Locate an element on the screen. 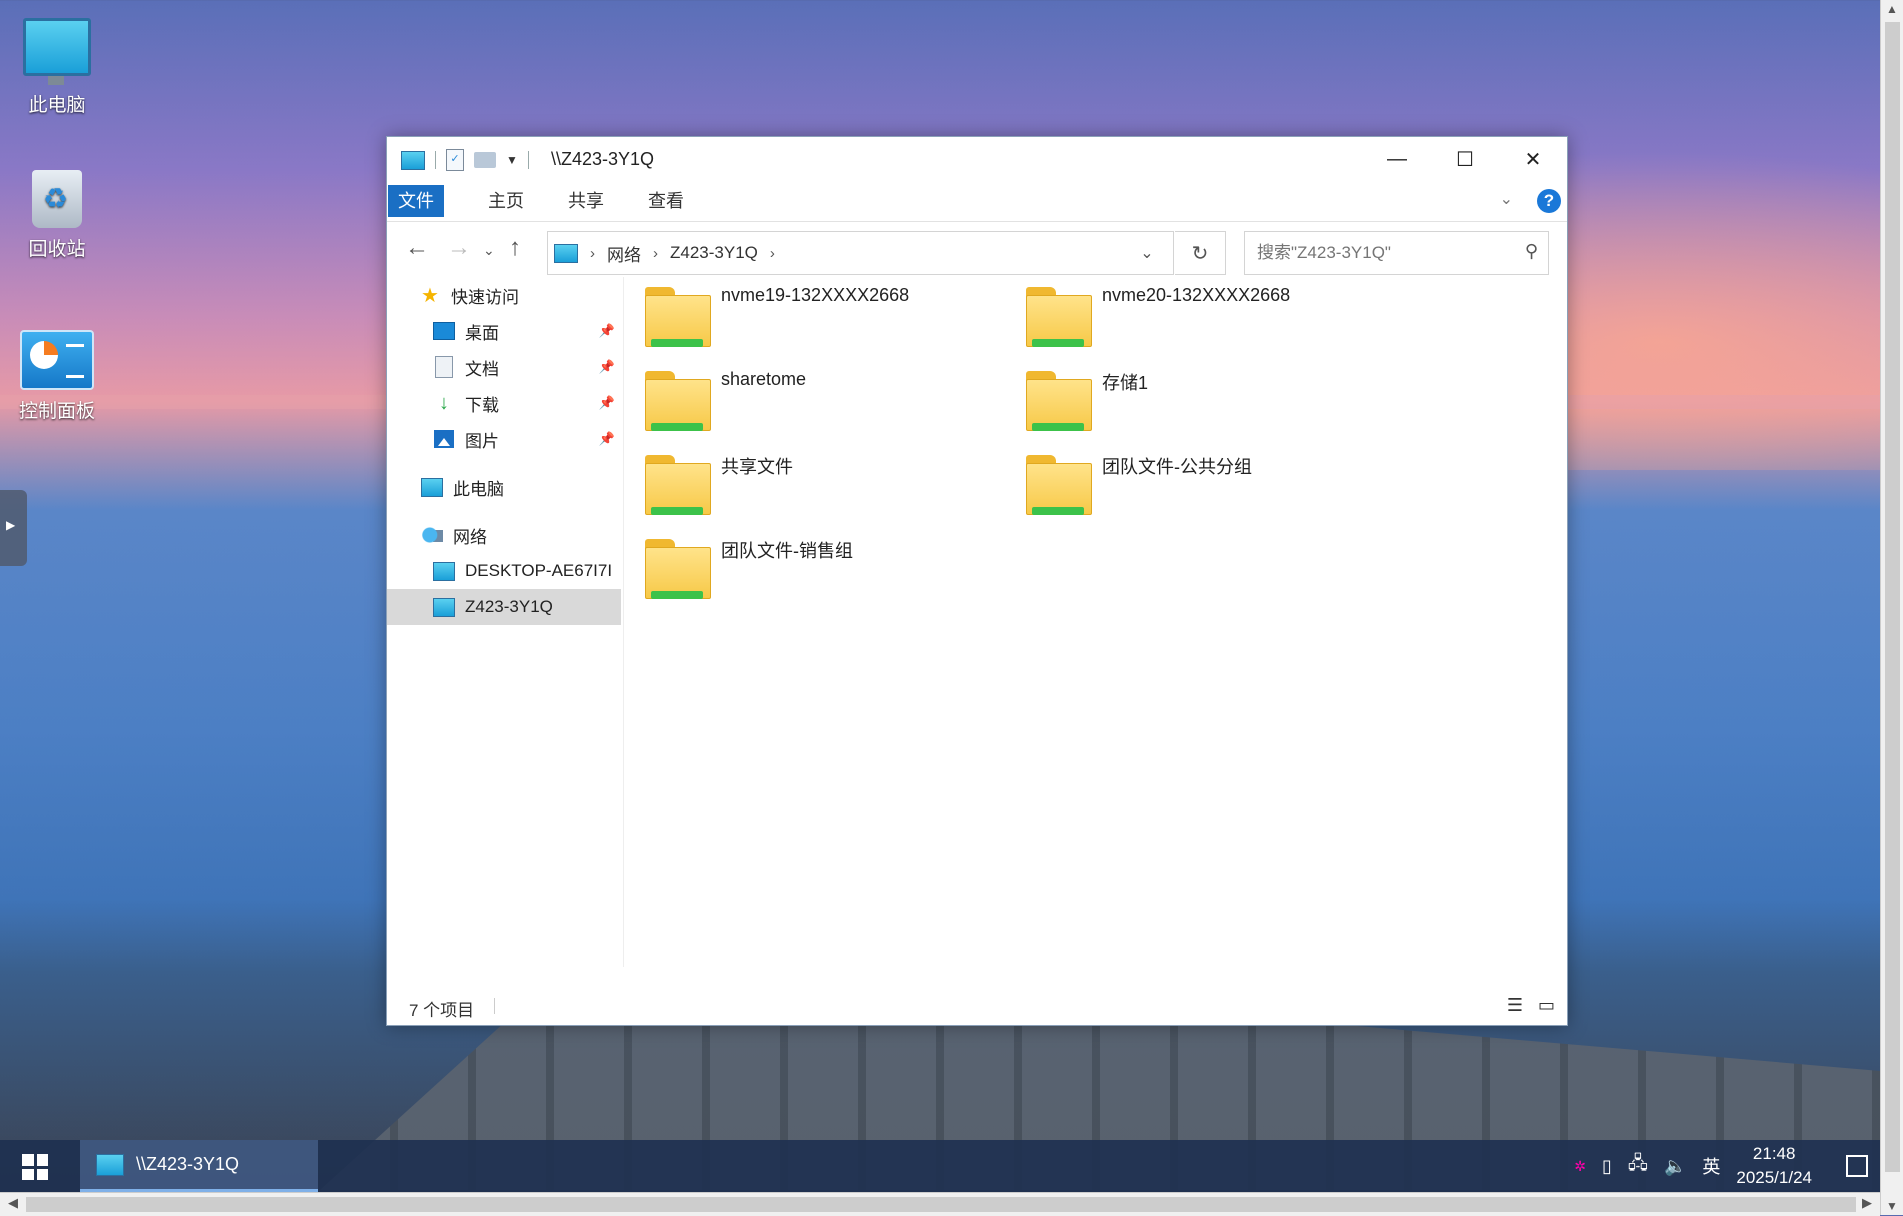 The height and width of the screenshot is (1216, 1903). desktop-icon-recycle-bin: 回收站 is located at coordinates (57, 215).